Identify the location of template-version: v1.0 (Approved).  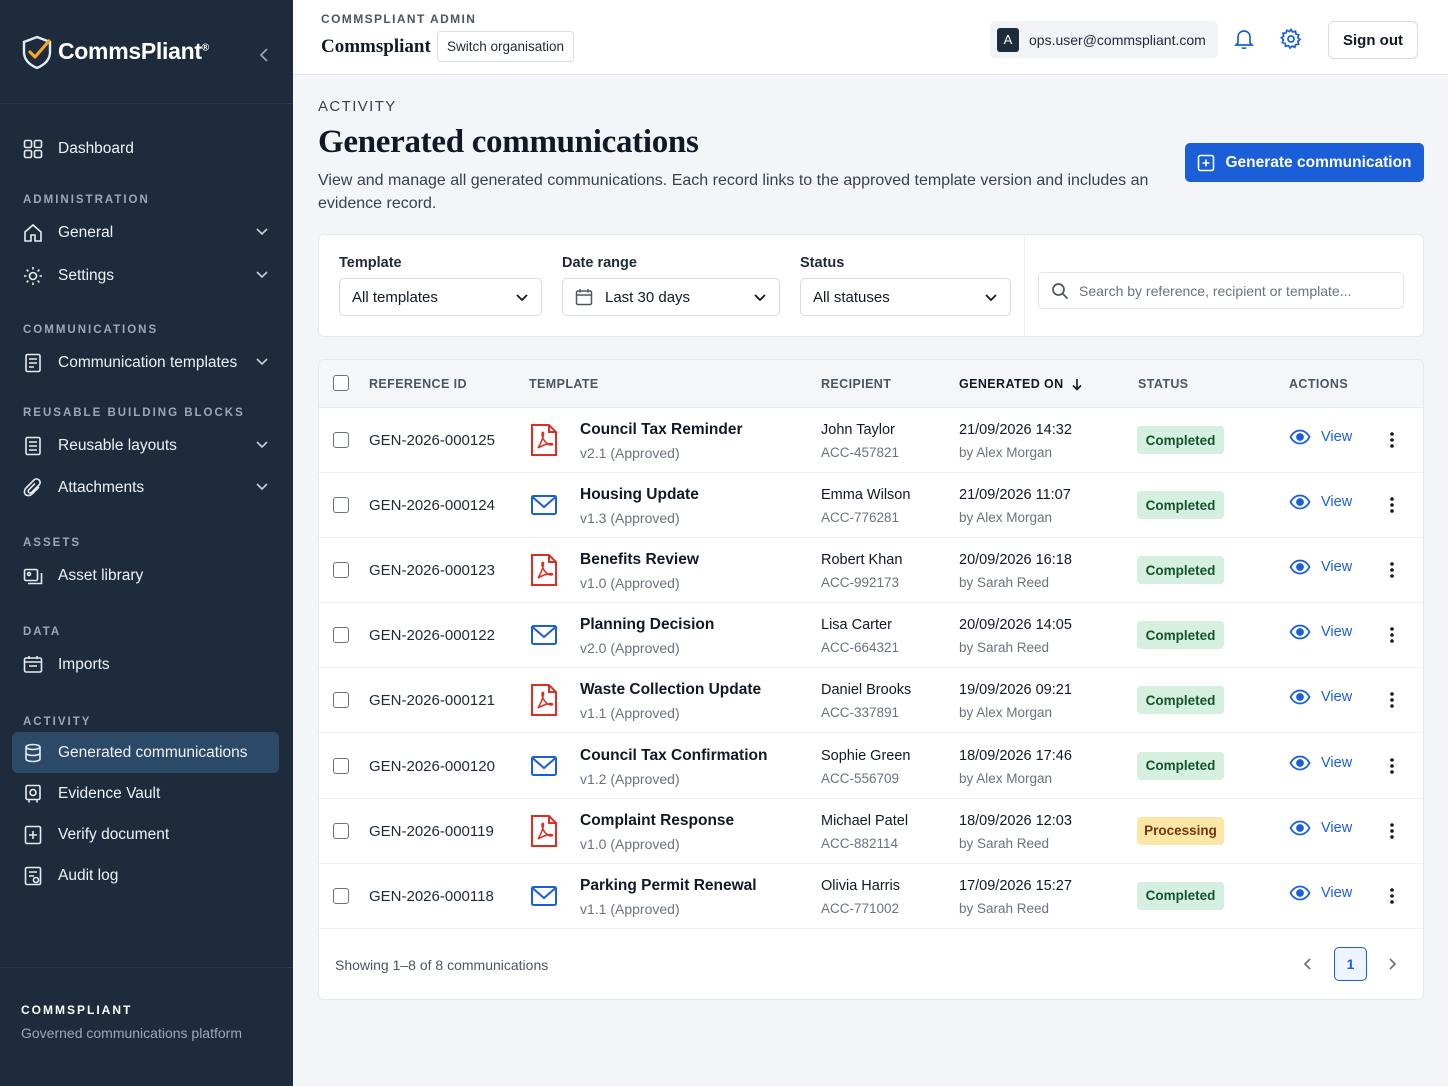
(630, 583).